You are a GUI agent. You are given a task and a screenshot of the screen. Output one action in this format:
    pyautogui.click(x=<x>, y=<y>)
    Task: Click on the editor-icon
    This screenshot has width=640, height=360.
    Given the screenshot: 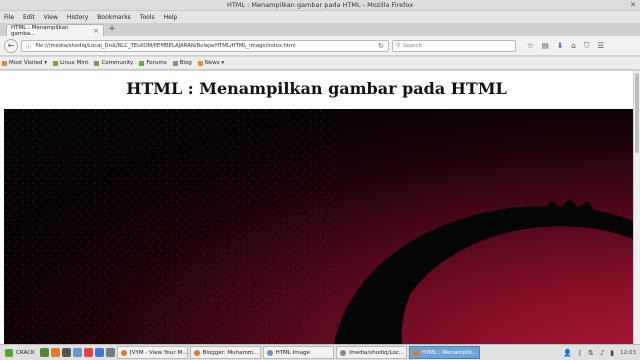 What is the action you would take?
    pyautogui.click(x=342, y=352)
    